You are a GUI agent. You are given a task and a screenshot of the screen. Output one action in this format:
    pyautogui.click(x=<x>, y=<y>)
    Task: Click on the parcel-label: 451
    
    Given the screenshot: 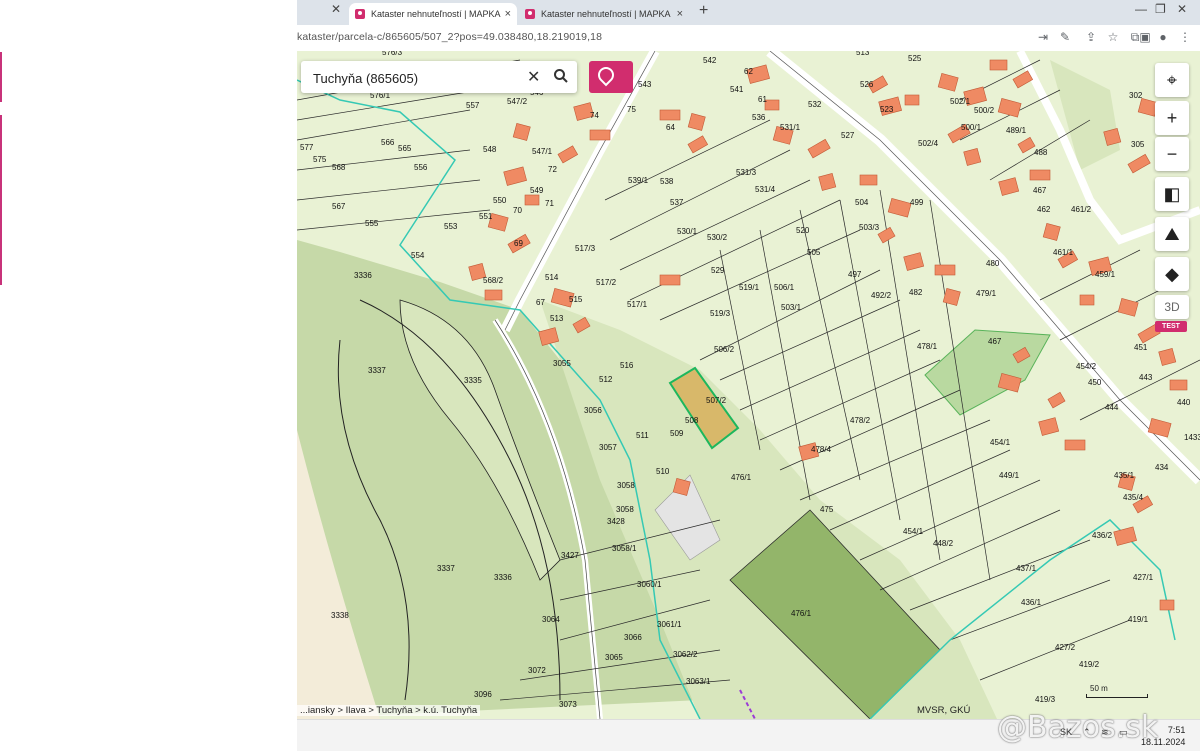 What is the action you would take?
    pyautogui.click(x=1141, y=347)
    